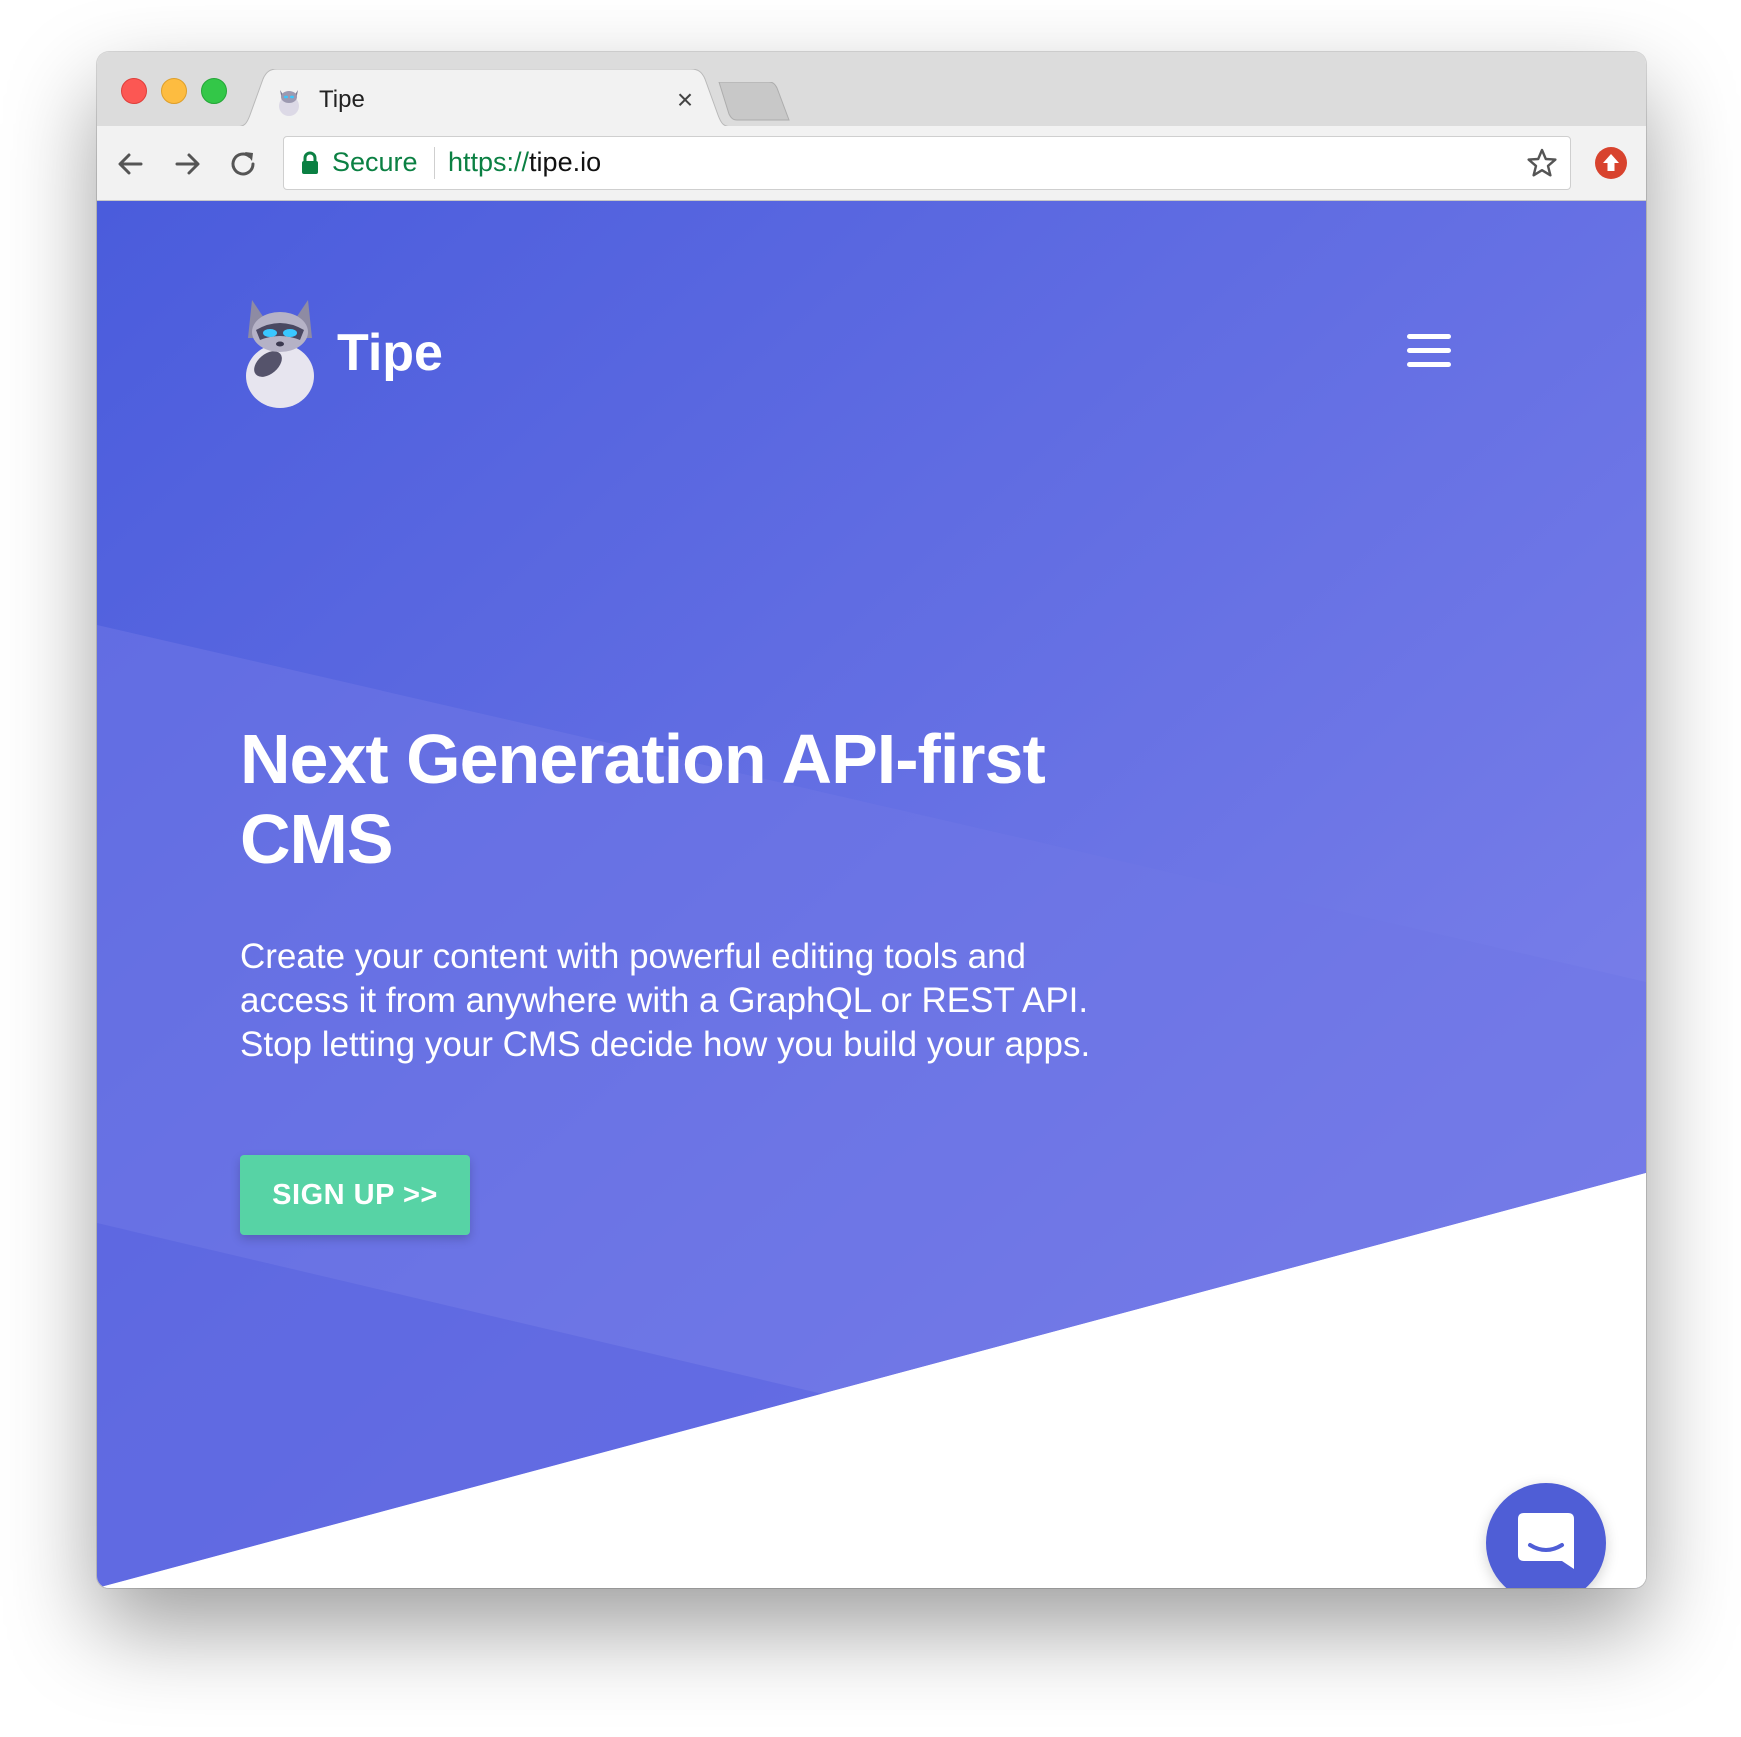  I want to click on maximize-window-button, so click(214, 91).